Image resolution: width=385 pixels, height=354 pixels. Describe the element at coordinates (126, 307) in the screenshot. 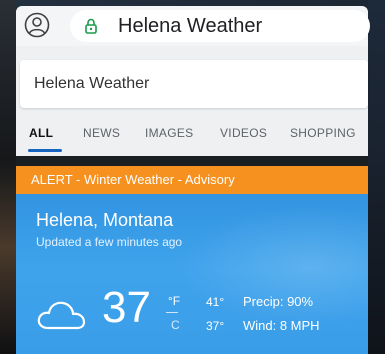

I see `current-temperature: 37` at that location.